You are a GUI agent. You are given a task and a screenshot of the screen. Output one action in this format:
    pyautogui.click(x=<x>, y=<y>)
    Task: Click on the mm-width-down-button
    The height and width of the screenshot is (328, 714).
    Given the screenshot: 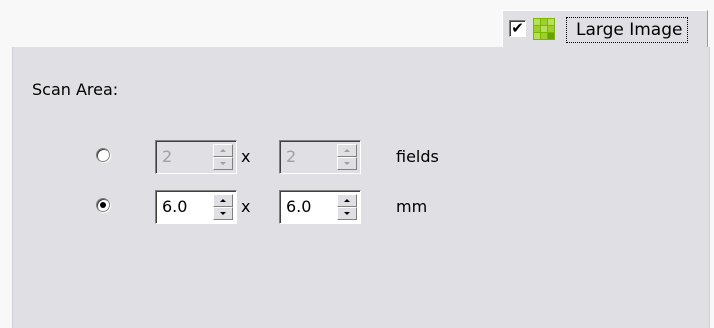 What is the action you would take?
    pyautogui.click(x=223, y=213)
    